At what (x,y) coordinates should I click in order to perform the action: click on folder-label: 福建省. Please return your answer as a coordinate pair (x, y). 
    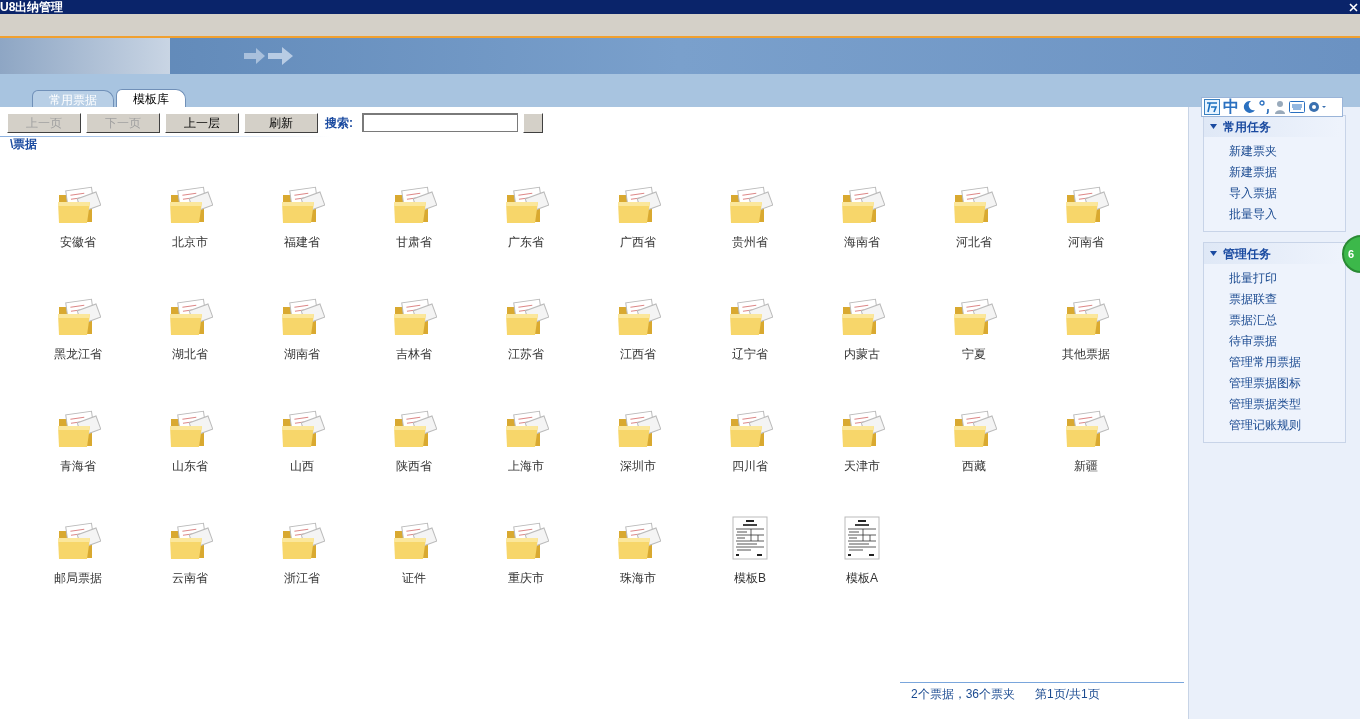
    Looking at the image, I should click on (302, 242).